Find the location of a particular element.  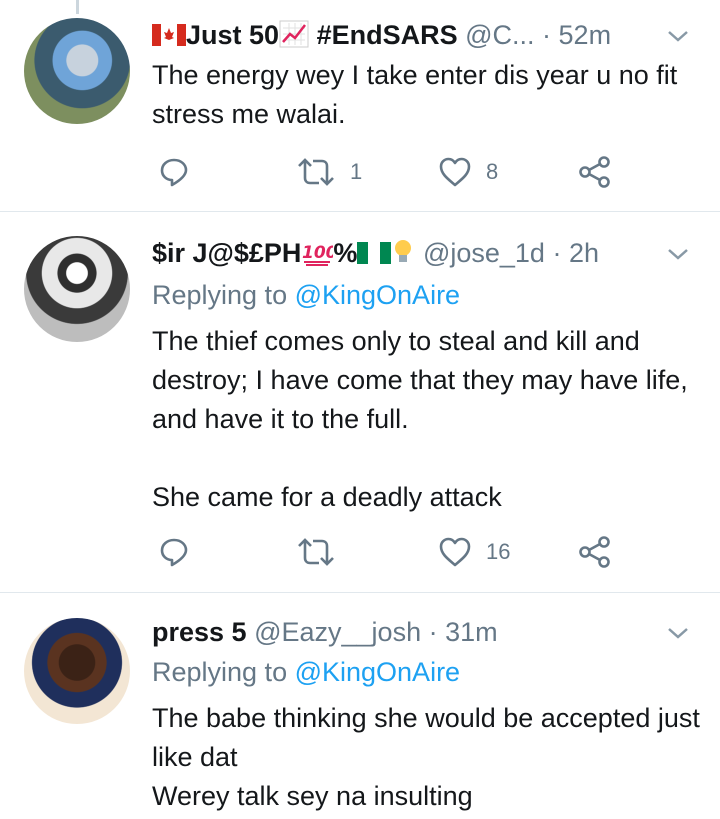

tweet-header: press 5 @Eazy__josh · 31m is located at coordinates (325, 632).